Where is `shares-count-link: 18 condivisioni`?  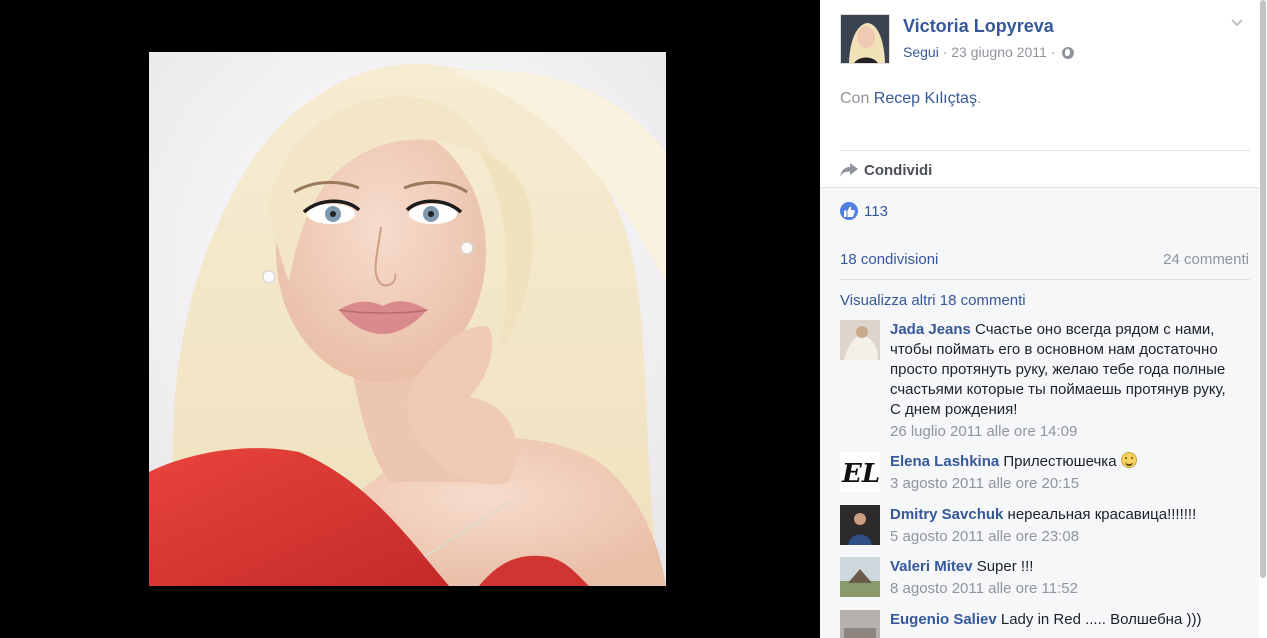 shares-count-link: 18 condivisioni is located at coordinates (889, 259).